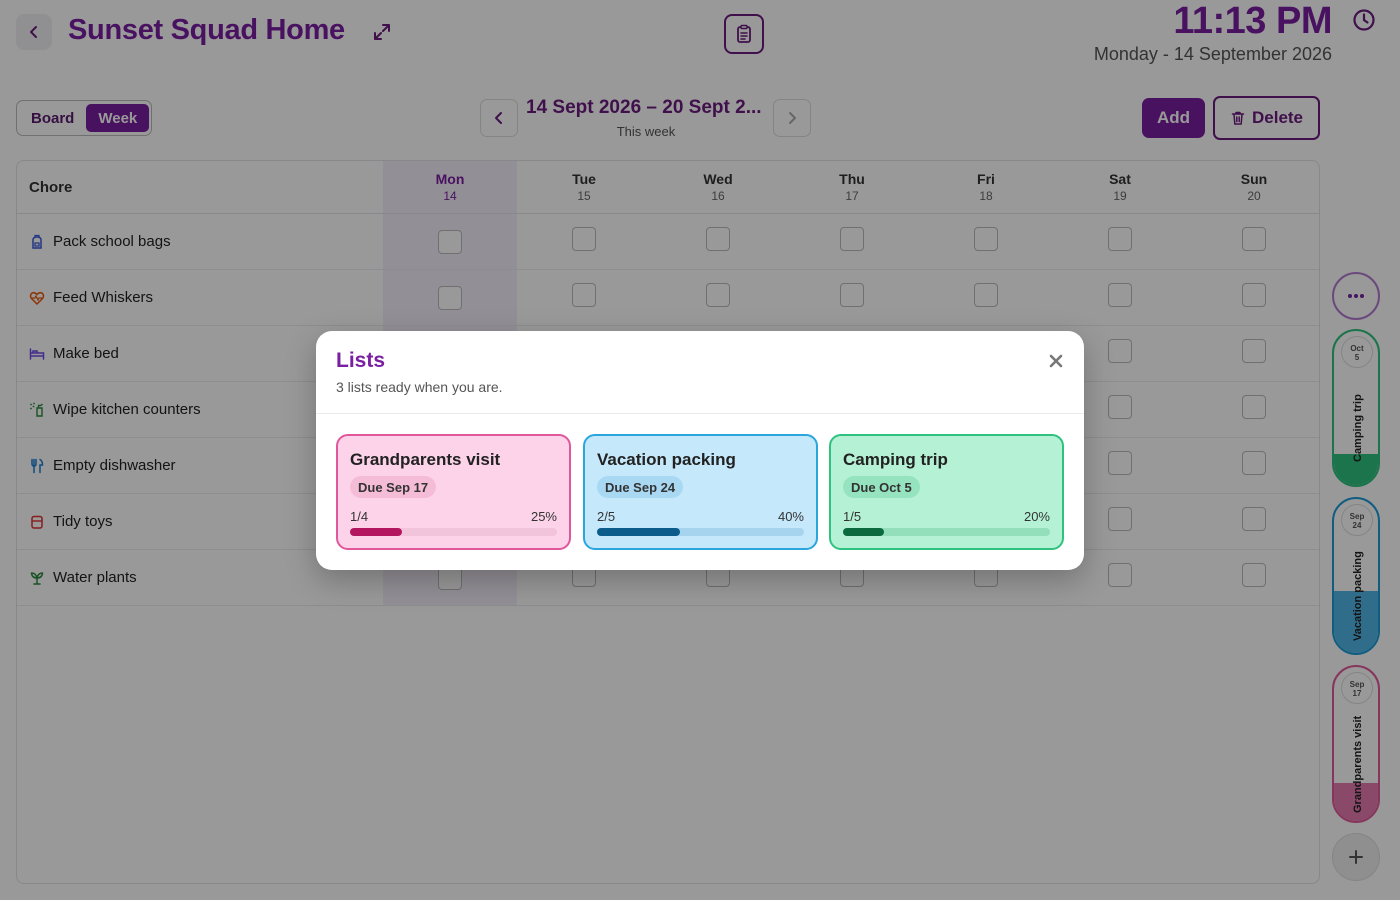  Describe the element at coordinates (453, 492) in the screenshot. I see `list-card: Grandparents visit Due Sep 17 1/4 25%` at that location.